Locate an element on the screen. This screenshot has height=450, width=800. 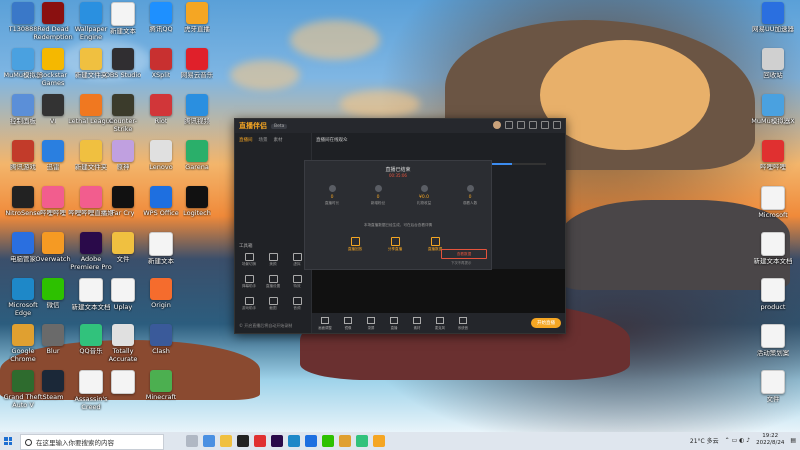
desktop-icon: 网易云音乐 is located at coordinates (197, 67).